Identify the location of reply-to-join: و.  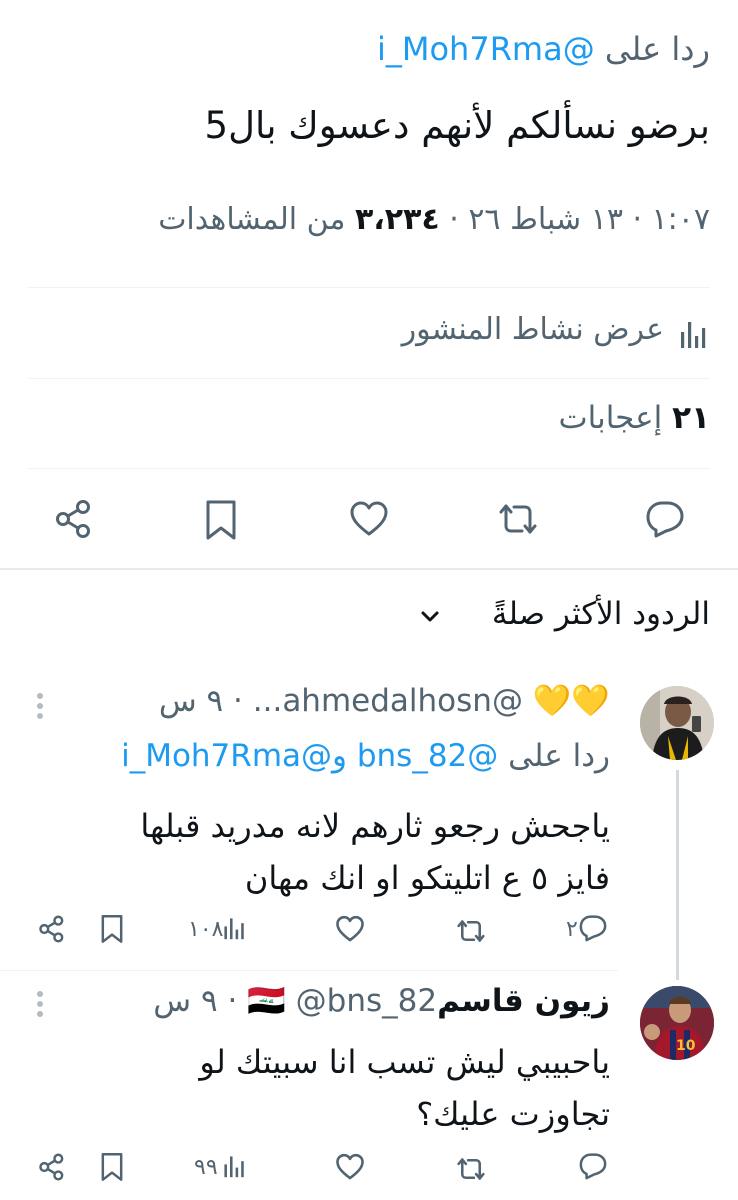
(339, 756).